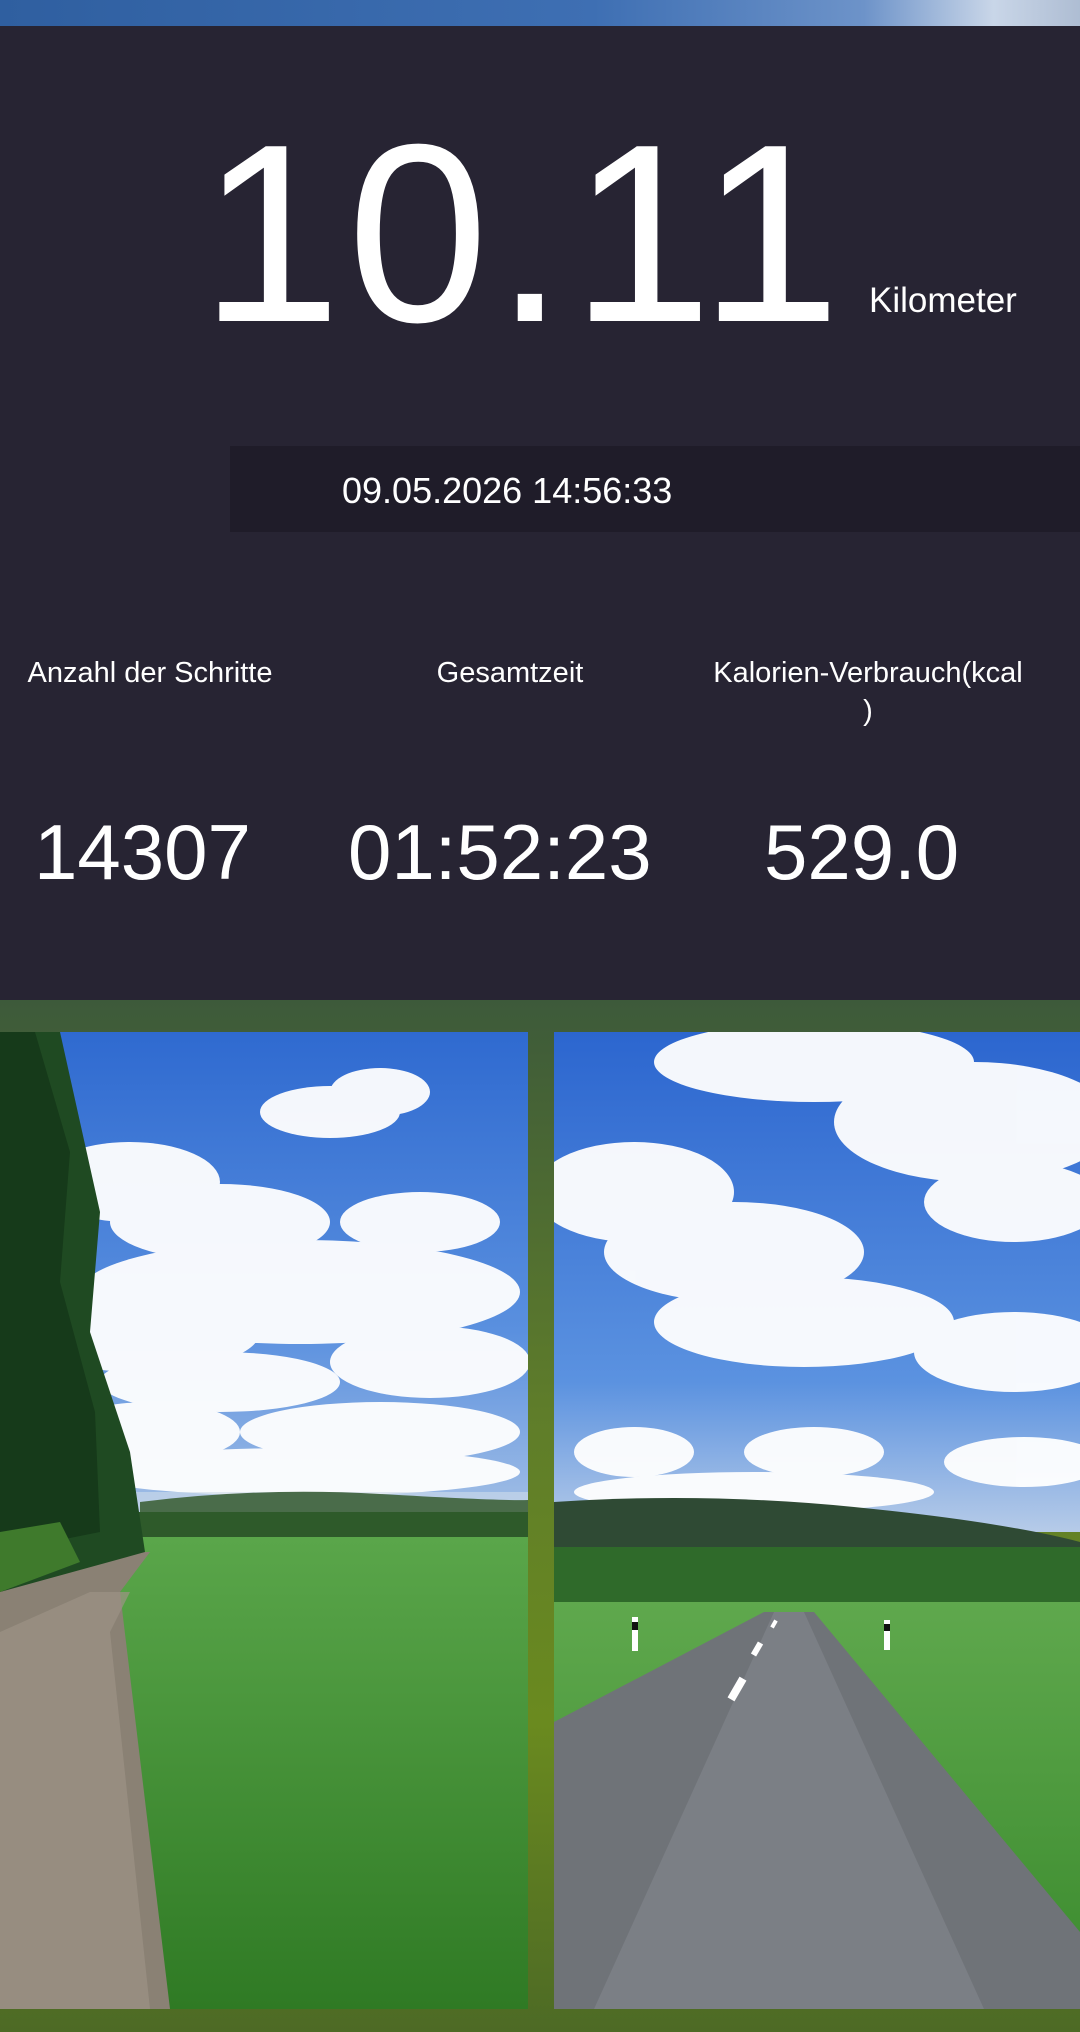  Describe the element at coordinates (142, 852) in the screenshot. I see `steps-value: 14307` at that location.